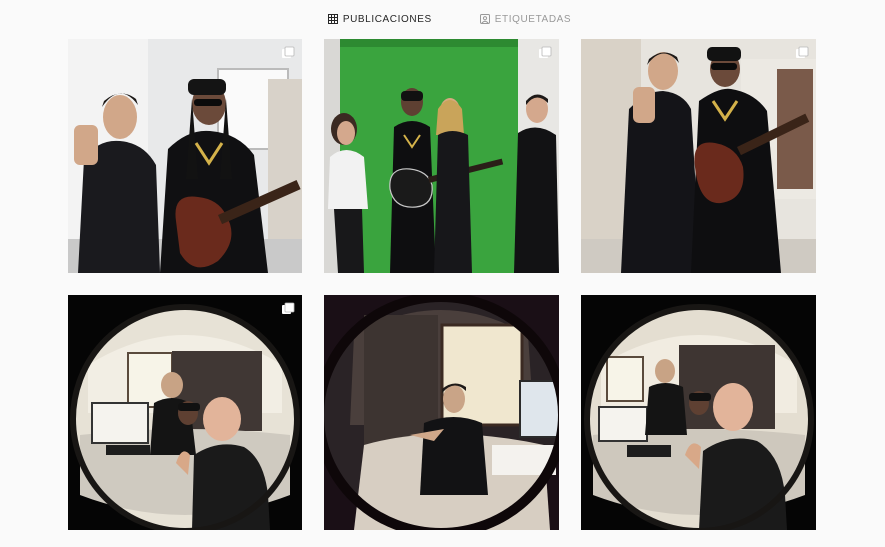  I want to click on tagged-icon, so click(484, 19).